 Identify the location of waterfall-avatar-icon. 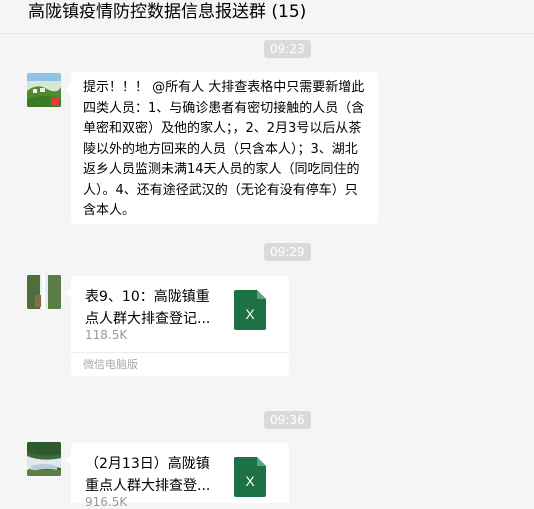
(44, 292).